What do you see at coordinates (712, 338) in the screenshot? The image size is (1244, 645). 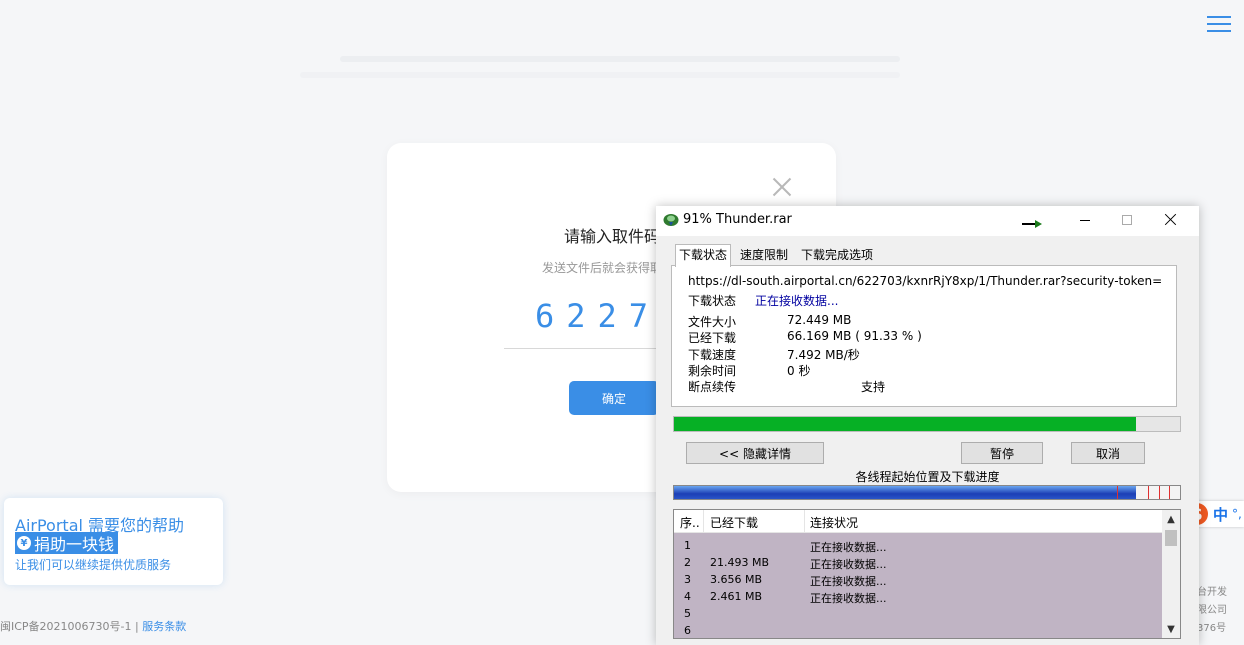 I see `downloaded-label: 已经下载` at bounding box center [712, 338].